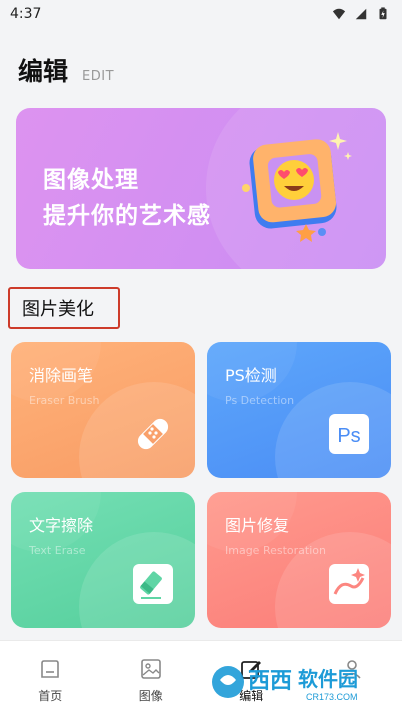 The image size is (402, 715). I want to click on nav-label: 图像, so click(150, 696).